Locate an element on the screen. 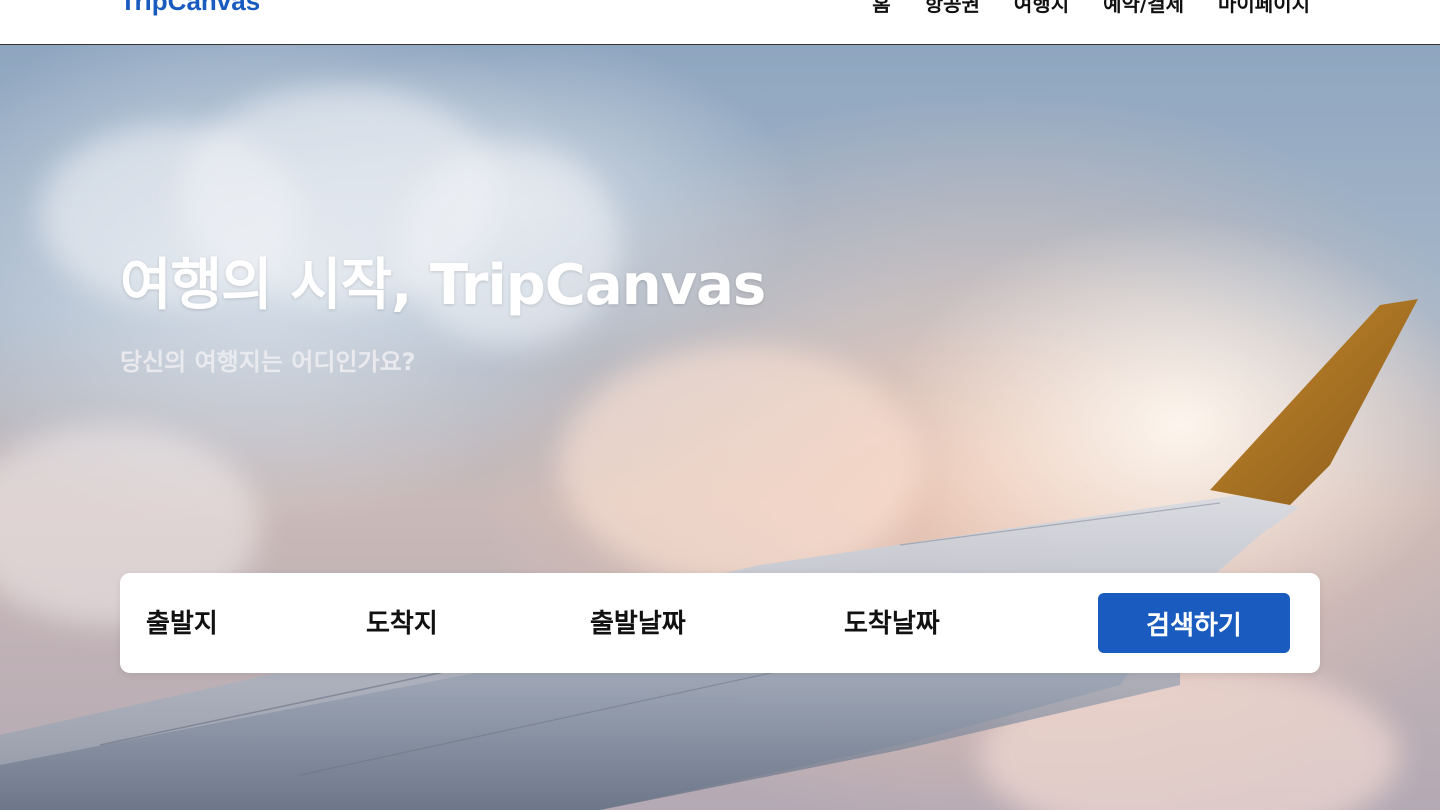  search-button: 검색하기 is located at coordinates (1194, 623).